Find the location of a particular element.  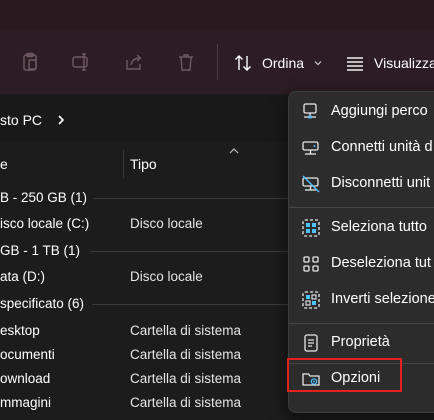

row-name: esktop is located at coordinates (20, 330).